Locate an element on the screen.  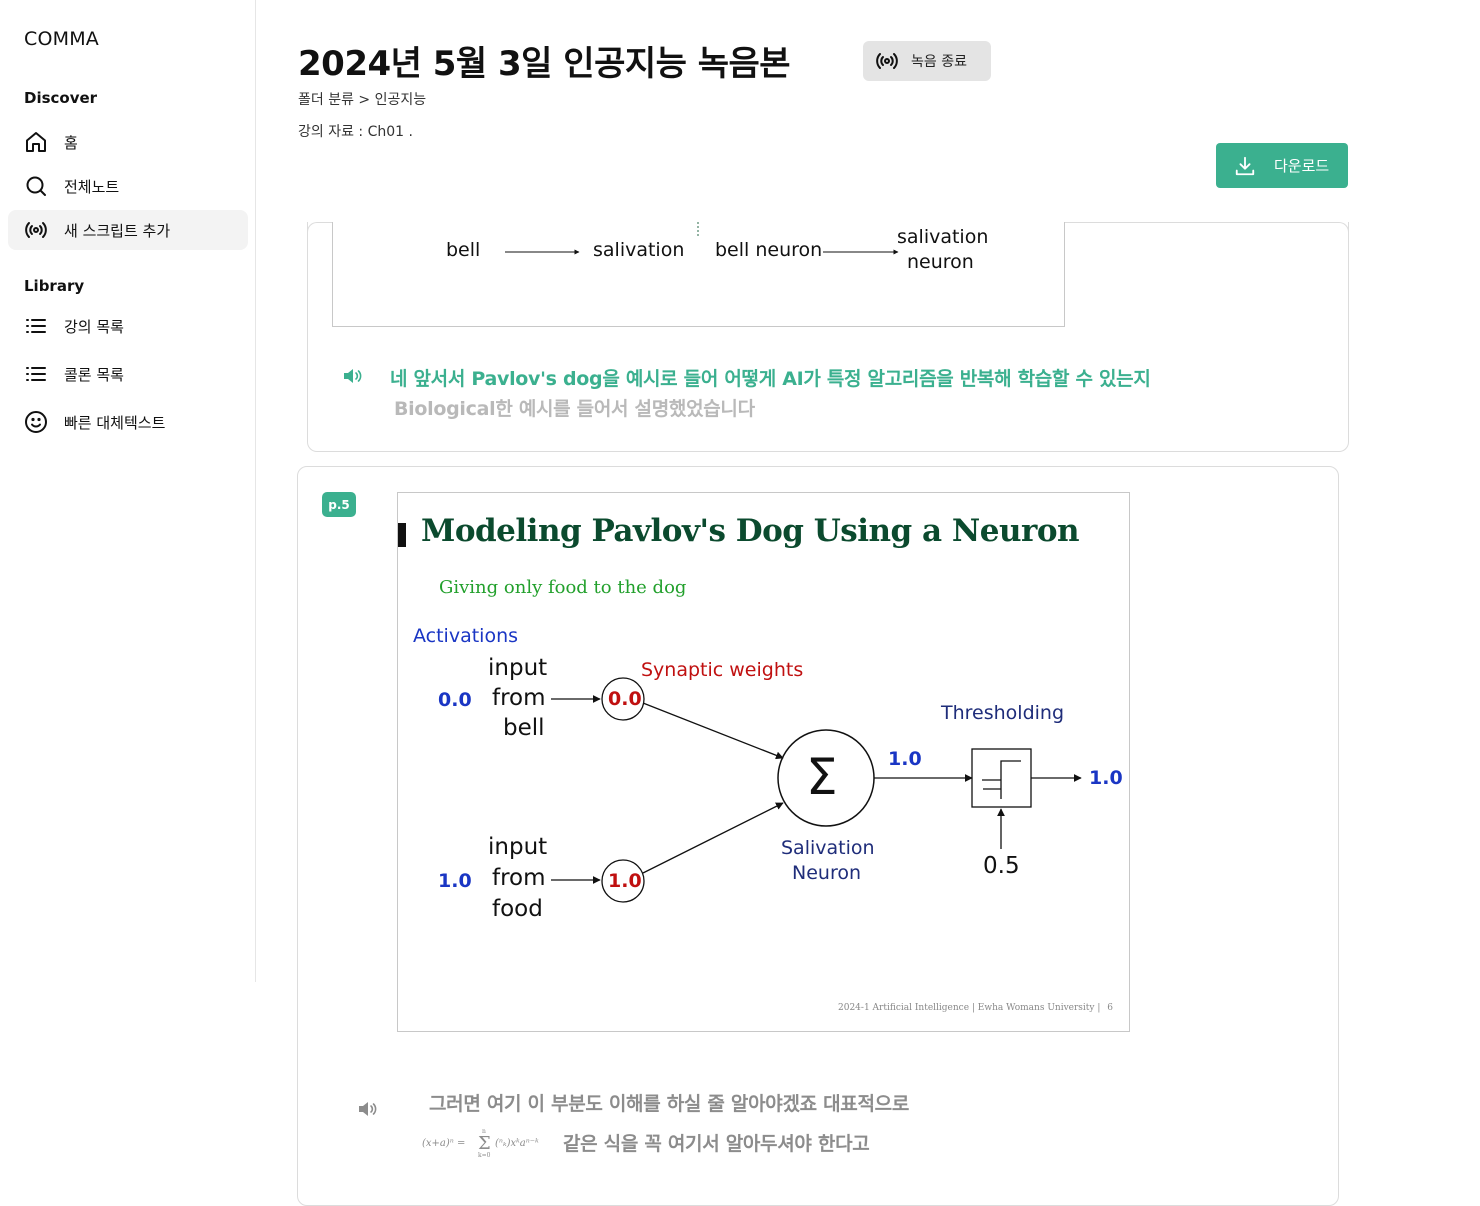
stop-recording-label: 녹음 종료 is located at coordinates (939, 62).